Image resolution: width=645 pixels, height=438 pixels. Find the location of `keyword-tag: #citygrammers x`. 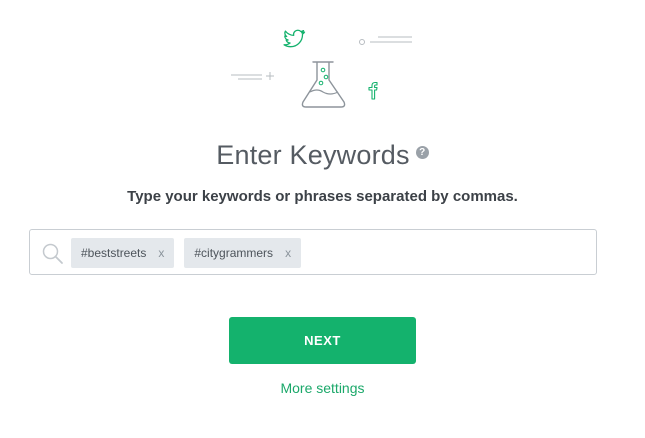

keyword-tag: #citygrammers x is located at coordinates (243, 253).